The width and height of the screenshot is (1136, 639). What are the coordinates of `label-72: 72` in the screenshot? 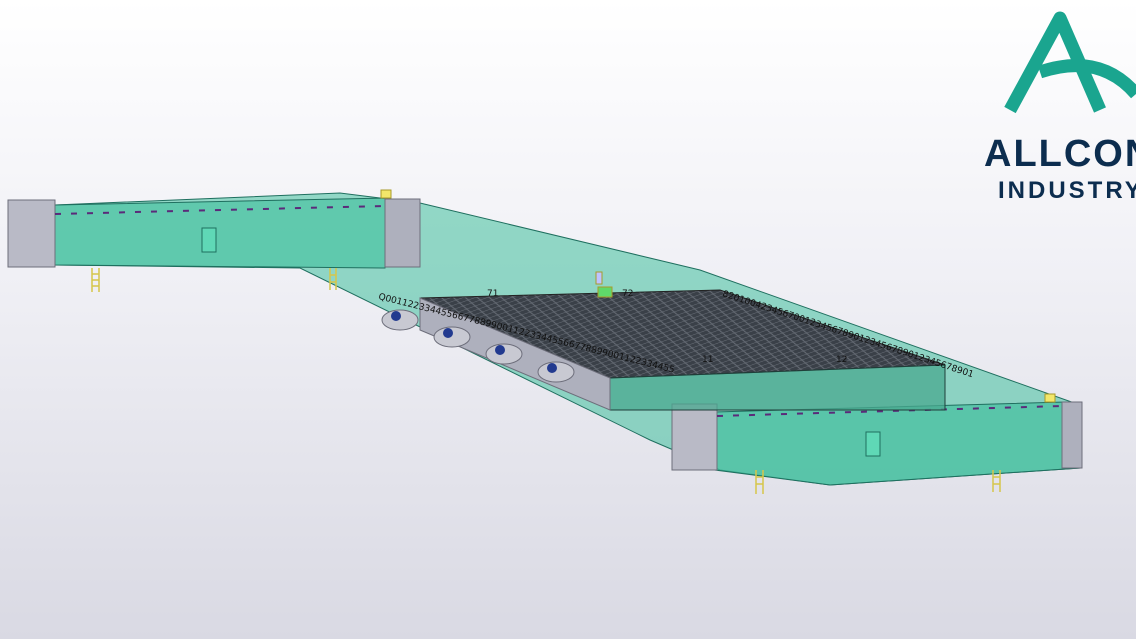 It's located at (627, 294).